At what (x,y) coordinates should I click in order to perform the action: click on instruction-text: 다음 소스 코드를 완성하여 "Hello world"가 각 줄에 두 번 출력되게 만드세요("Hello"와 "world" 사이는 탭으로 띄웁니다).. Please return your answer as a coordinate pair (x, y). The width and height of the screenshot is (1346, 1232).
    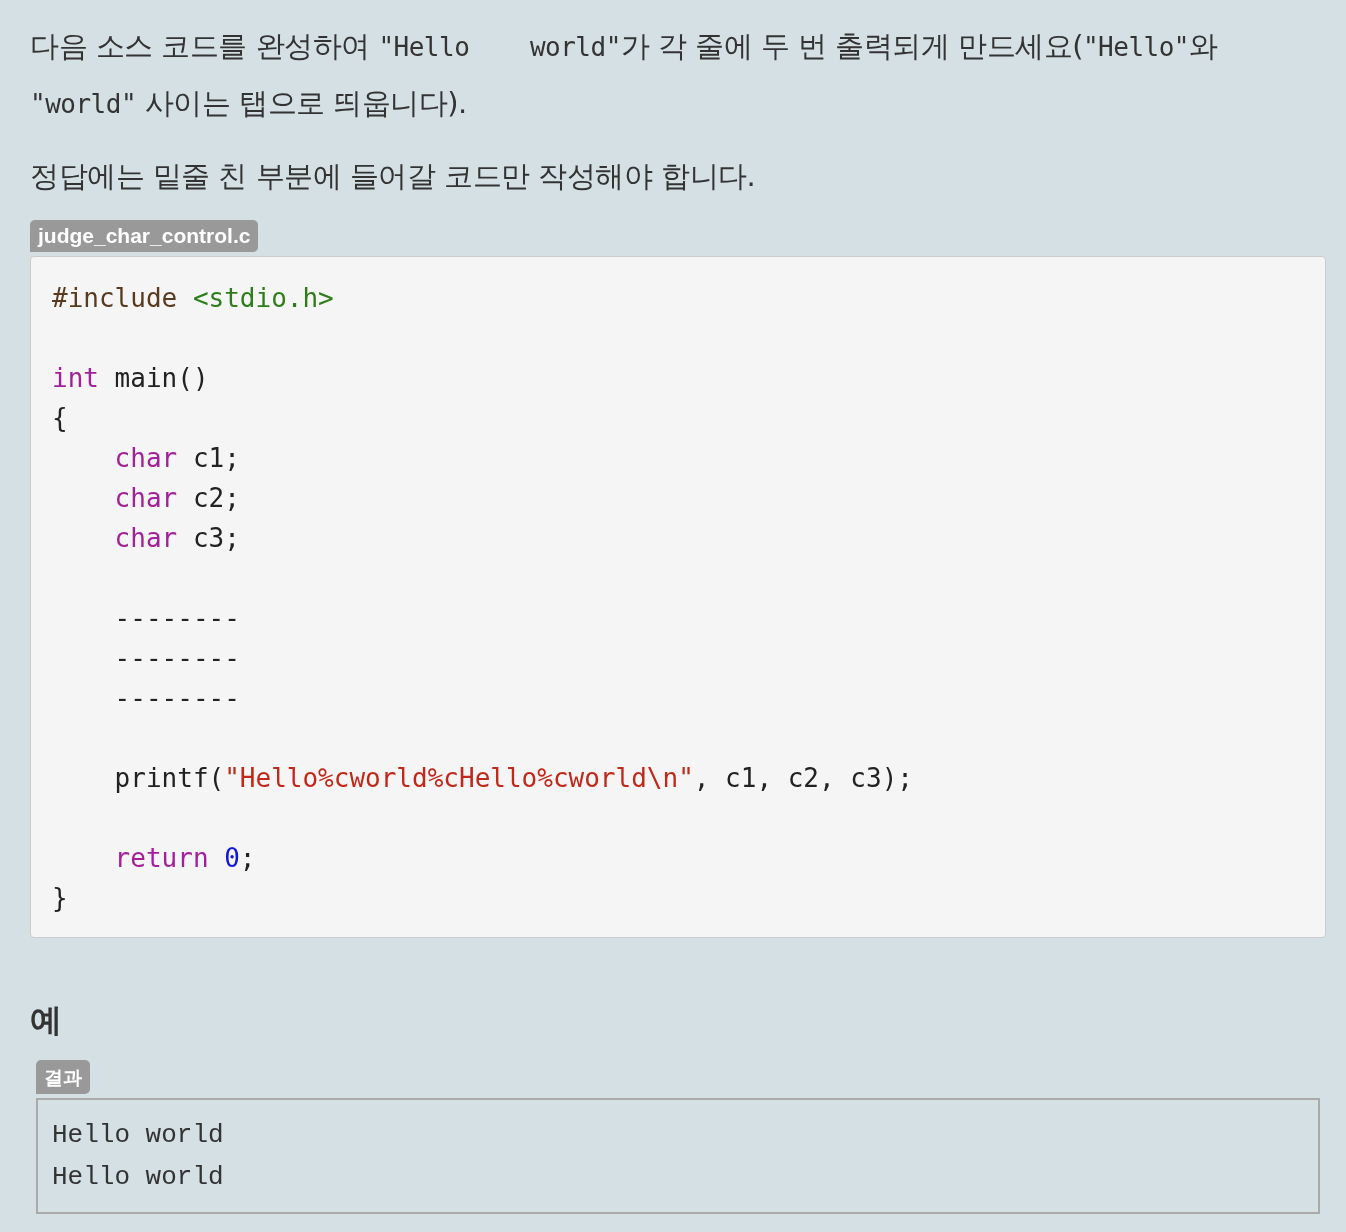
    Looking at the image, I should click on (624, 75).